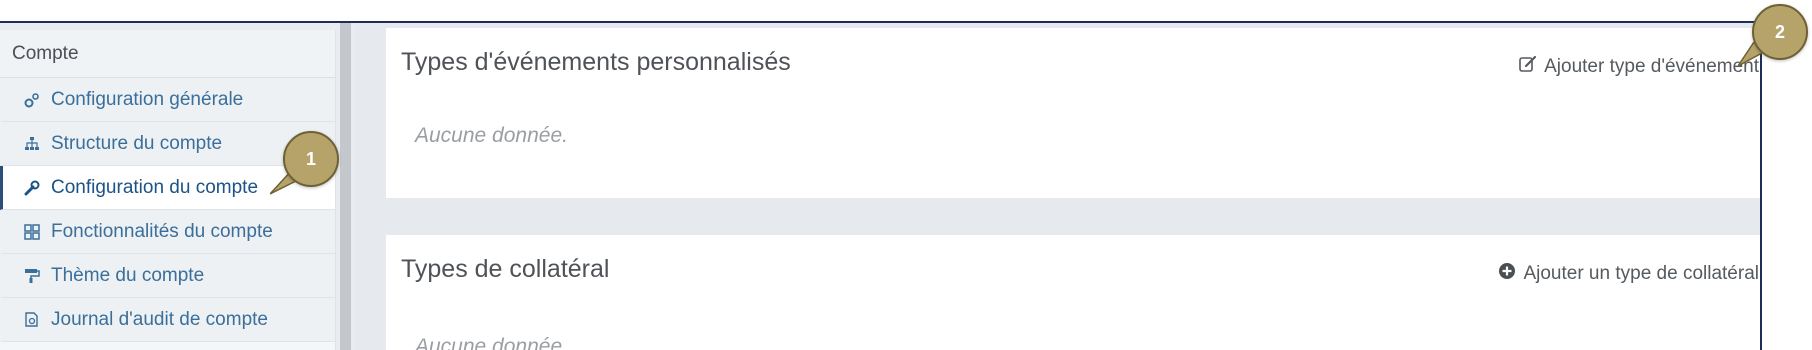 Image resolution: width=1812 pixels, height=350 pixels. Describe the element at coordinates (159, 319) in the screenshot. I see `sidebar-item-label: Journal d'audit de compte` at that location.